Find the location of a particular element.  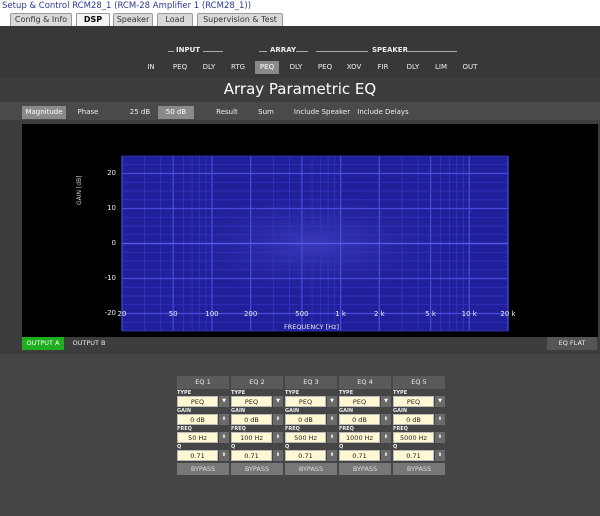

nav-array-peq: PEQ is located at coordinates (267, 67).